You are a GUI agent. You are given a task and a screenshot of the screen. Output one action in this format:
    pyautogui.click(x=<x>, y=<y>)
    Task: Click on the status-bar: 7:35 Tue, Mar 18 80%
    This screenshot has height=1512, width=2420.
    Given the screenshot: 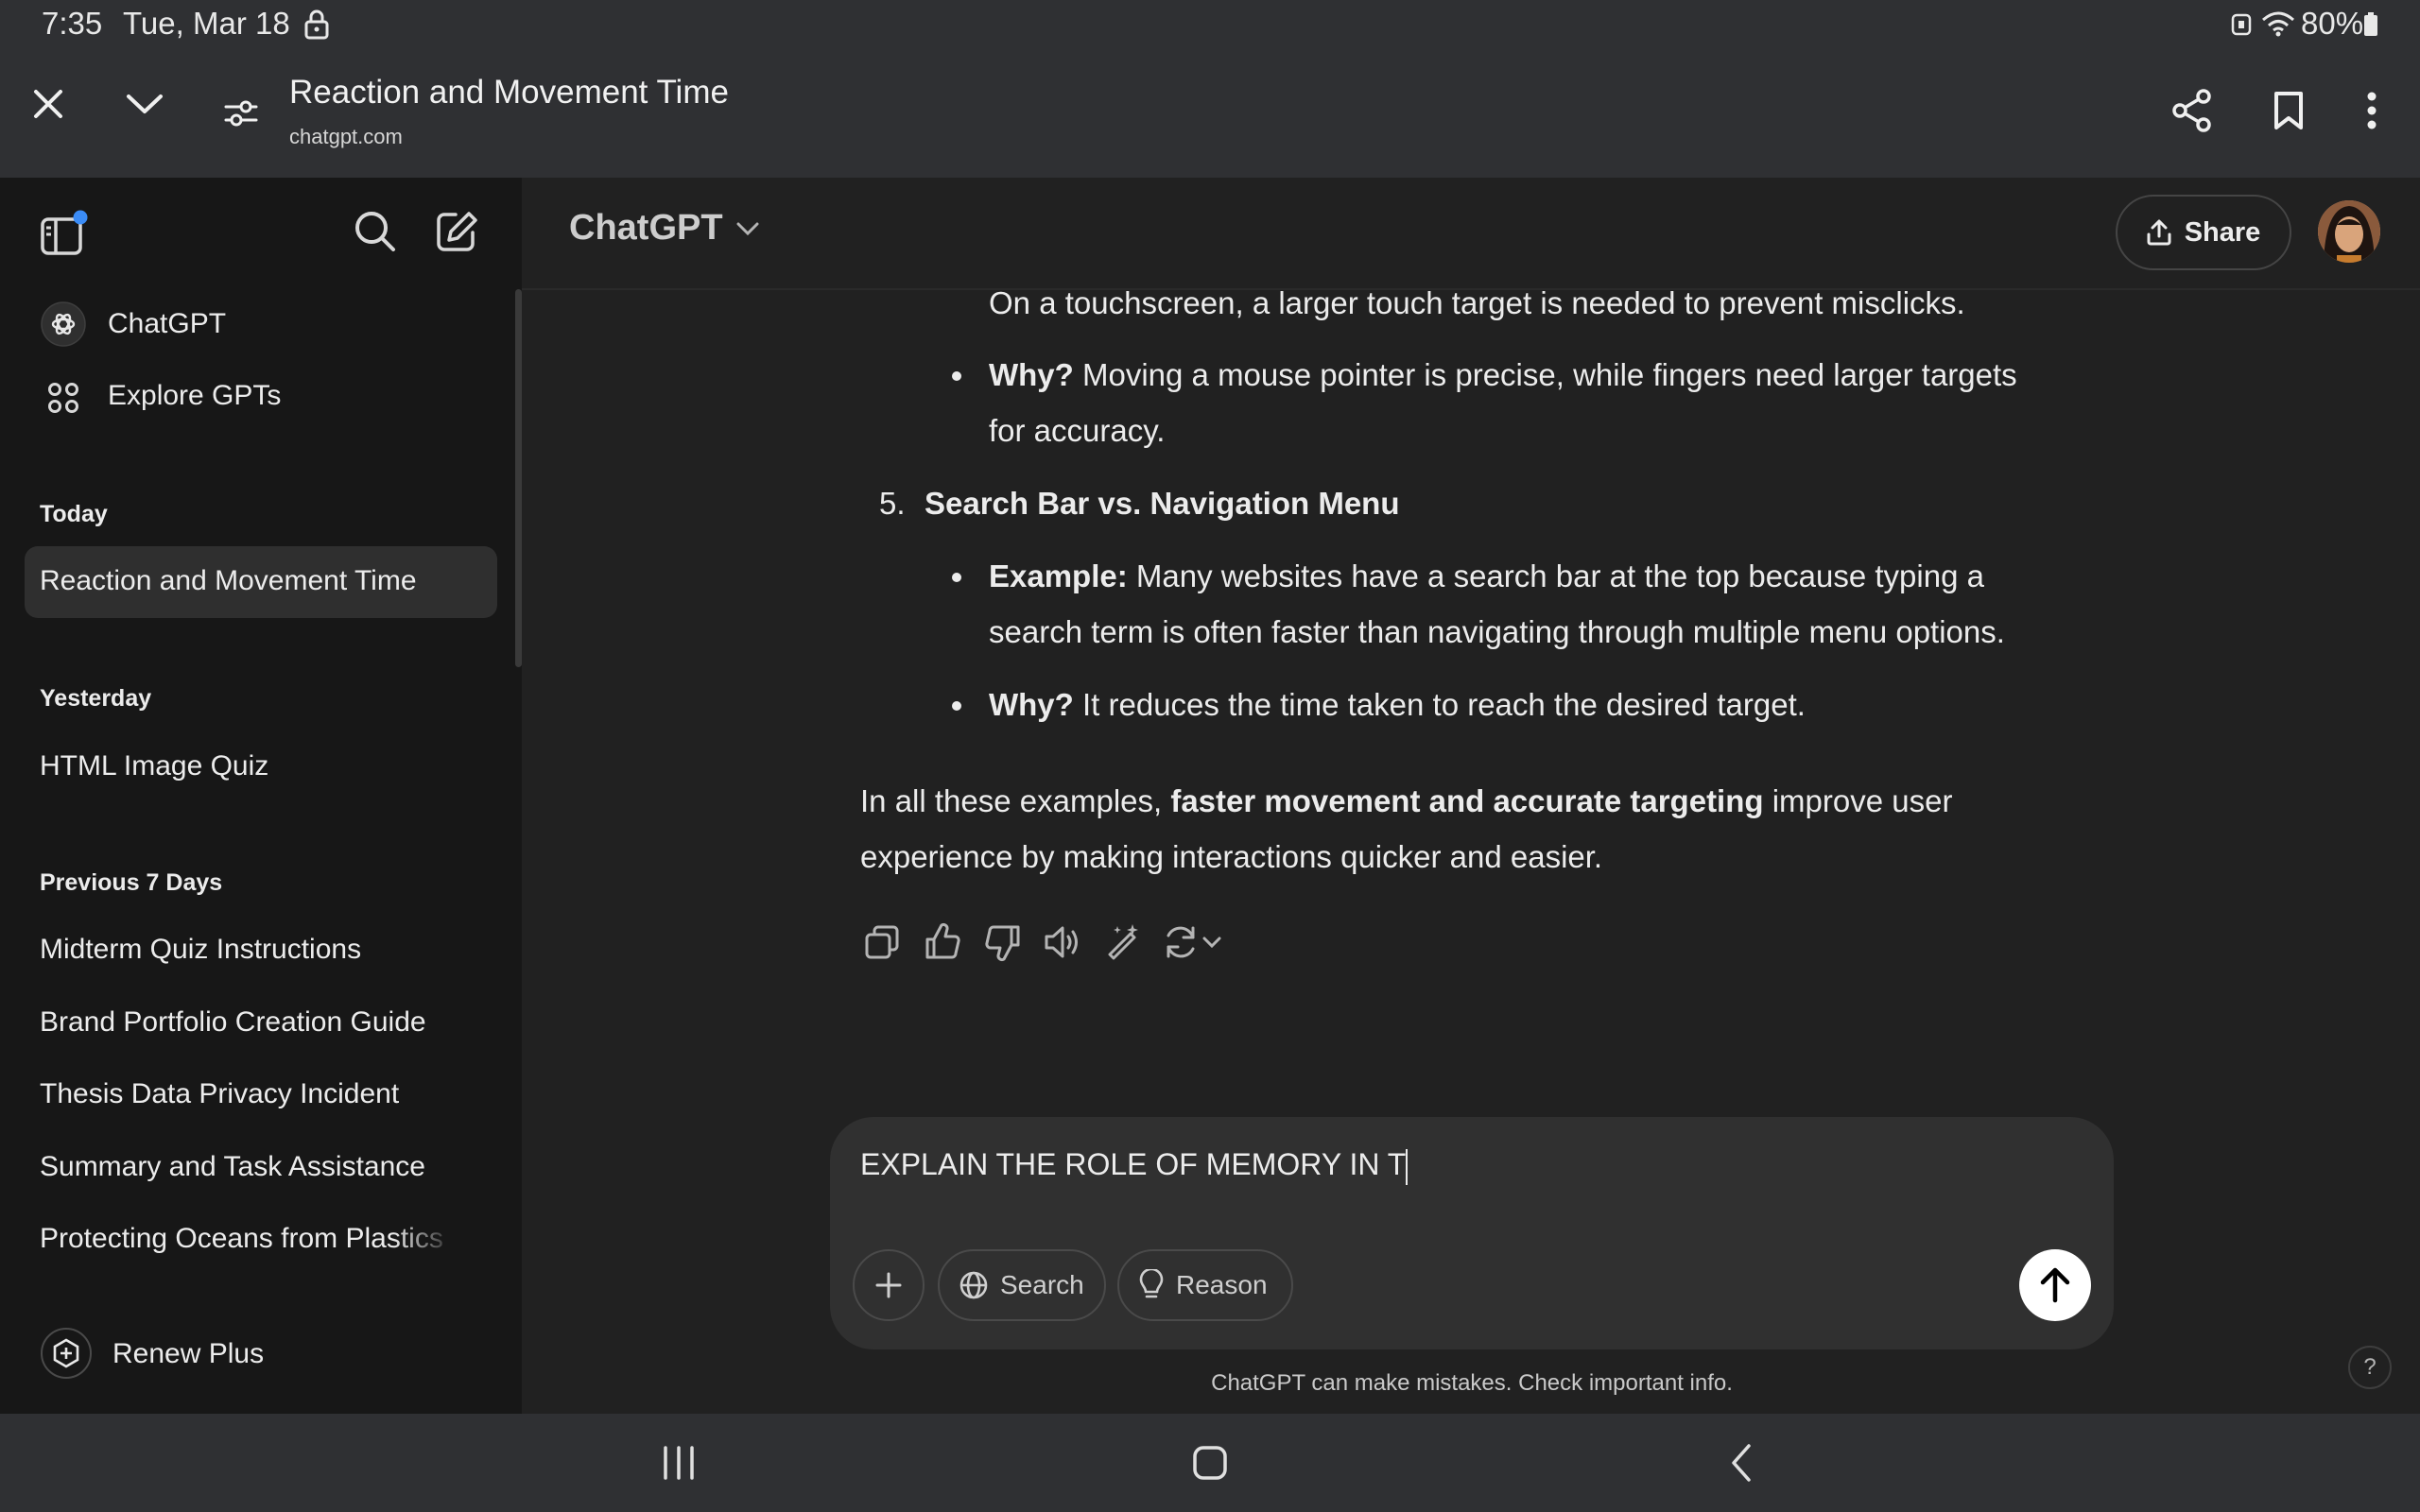 What is the action you would take?
    pyautogui.click(x=1210, y=24)
    